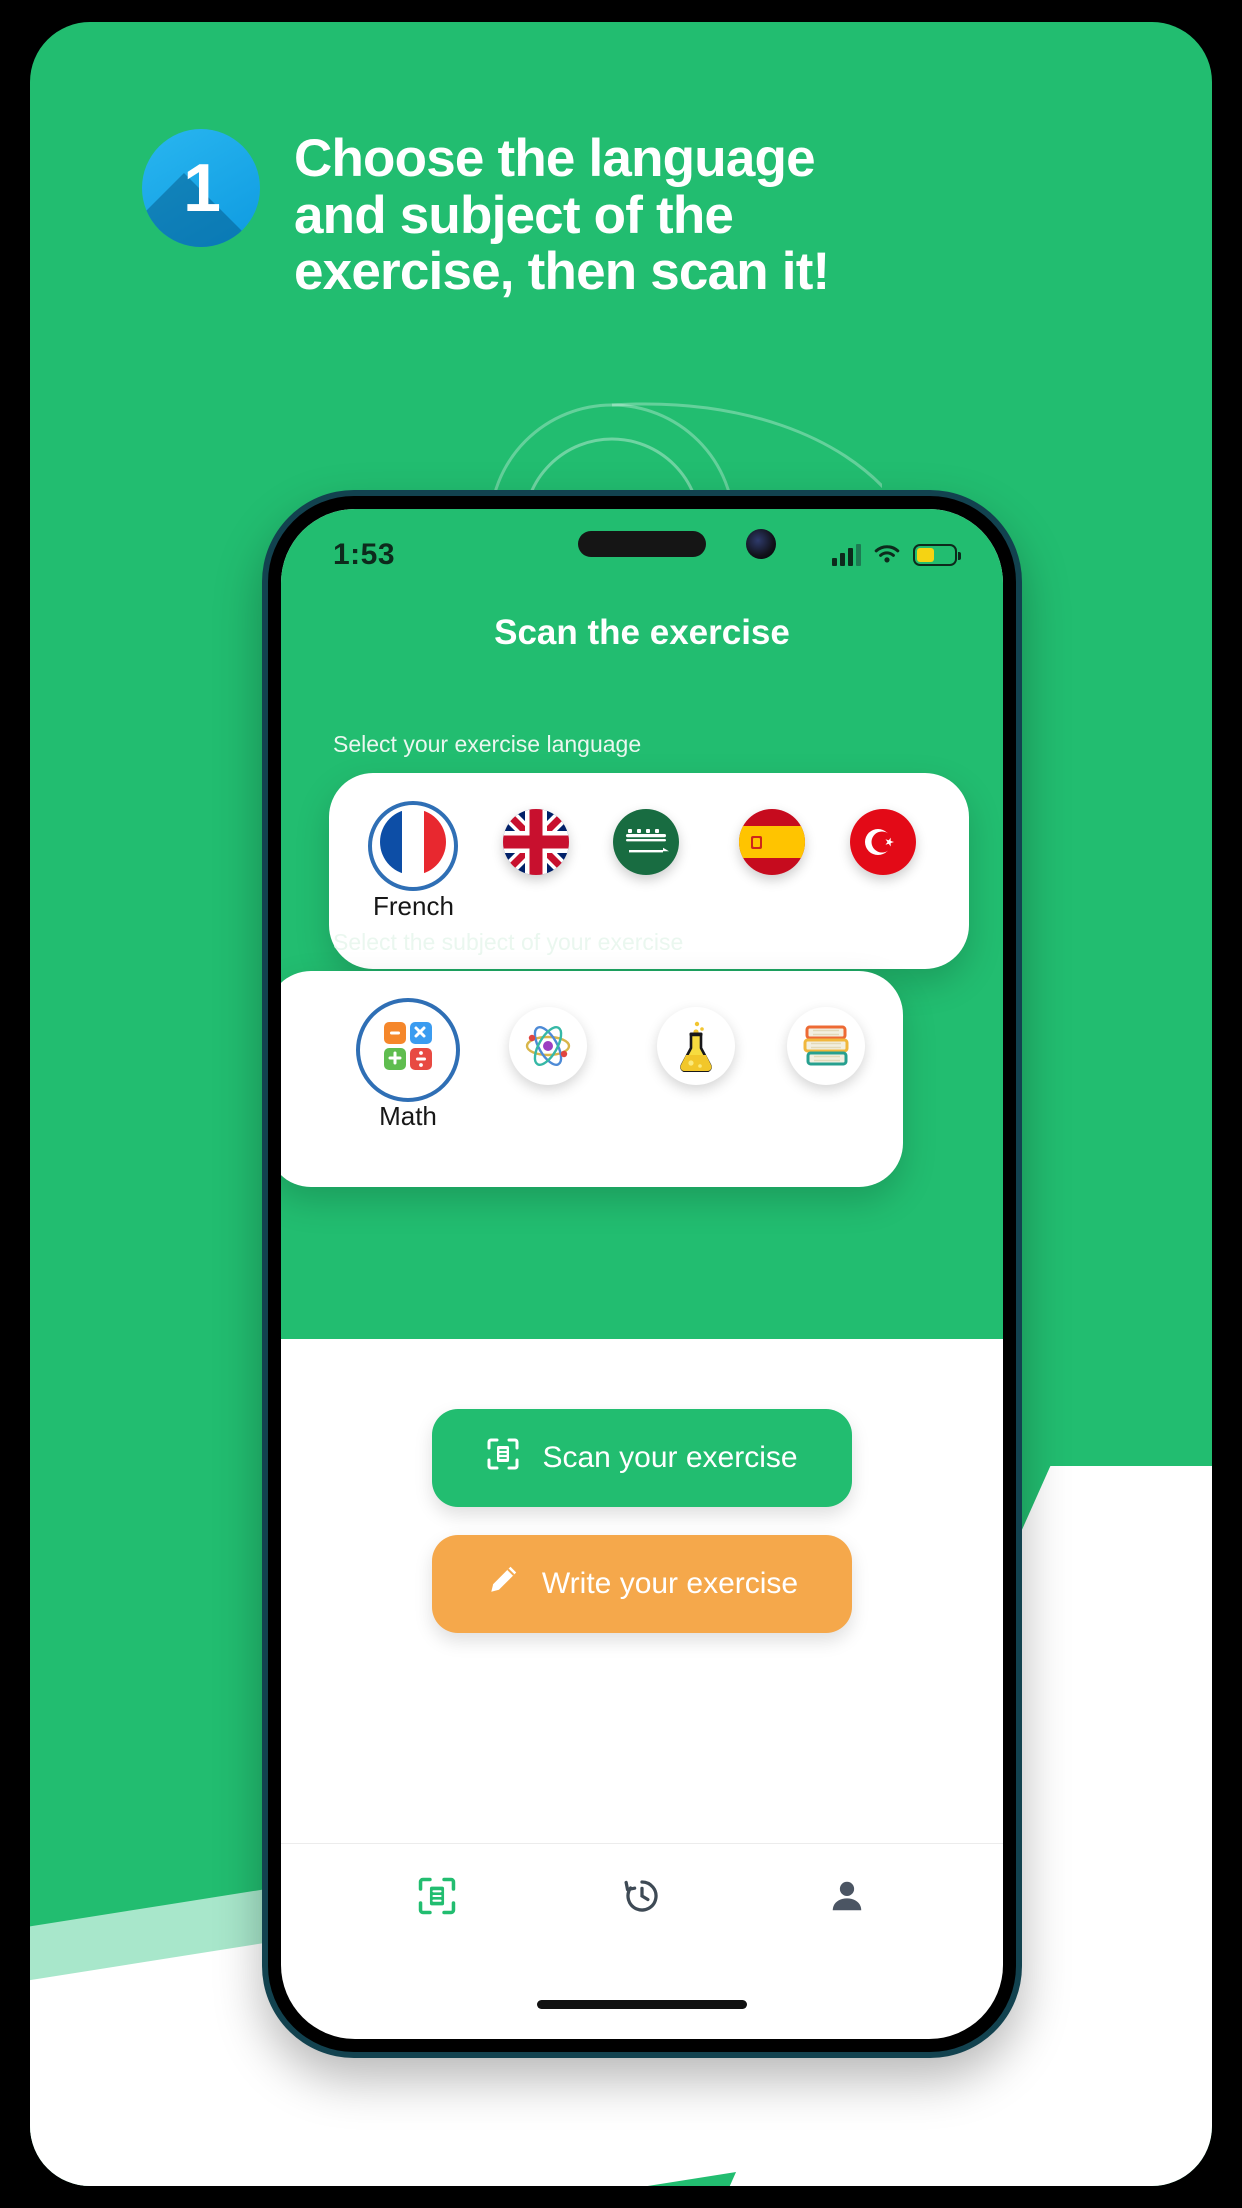  Describe the element at coordinates (846, 555) in the screenshot. I see `cellular-signal-icon` at that location.